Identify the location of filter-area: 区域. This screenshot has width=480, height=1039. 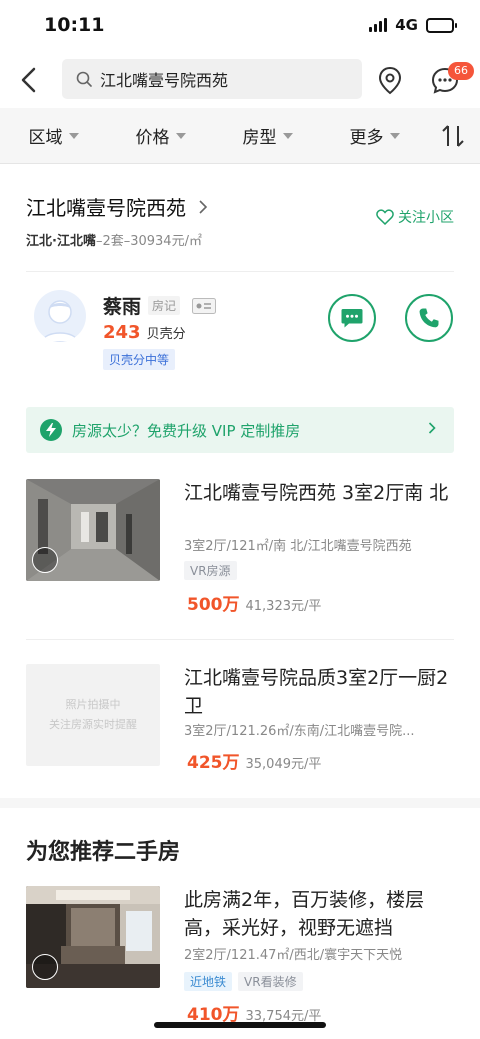
(53, 135).